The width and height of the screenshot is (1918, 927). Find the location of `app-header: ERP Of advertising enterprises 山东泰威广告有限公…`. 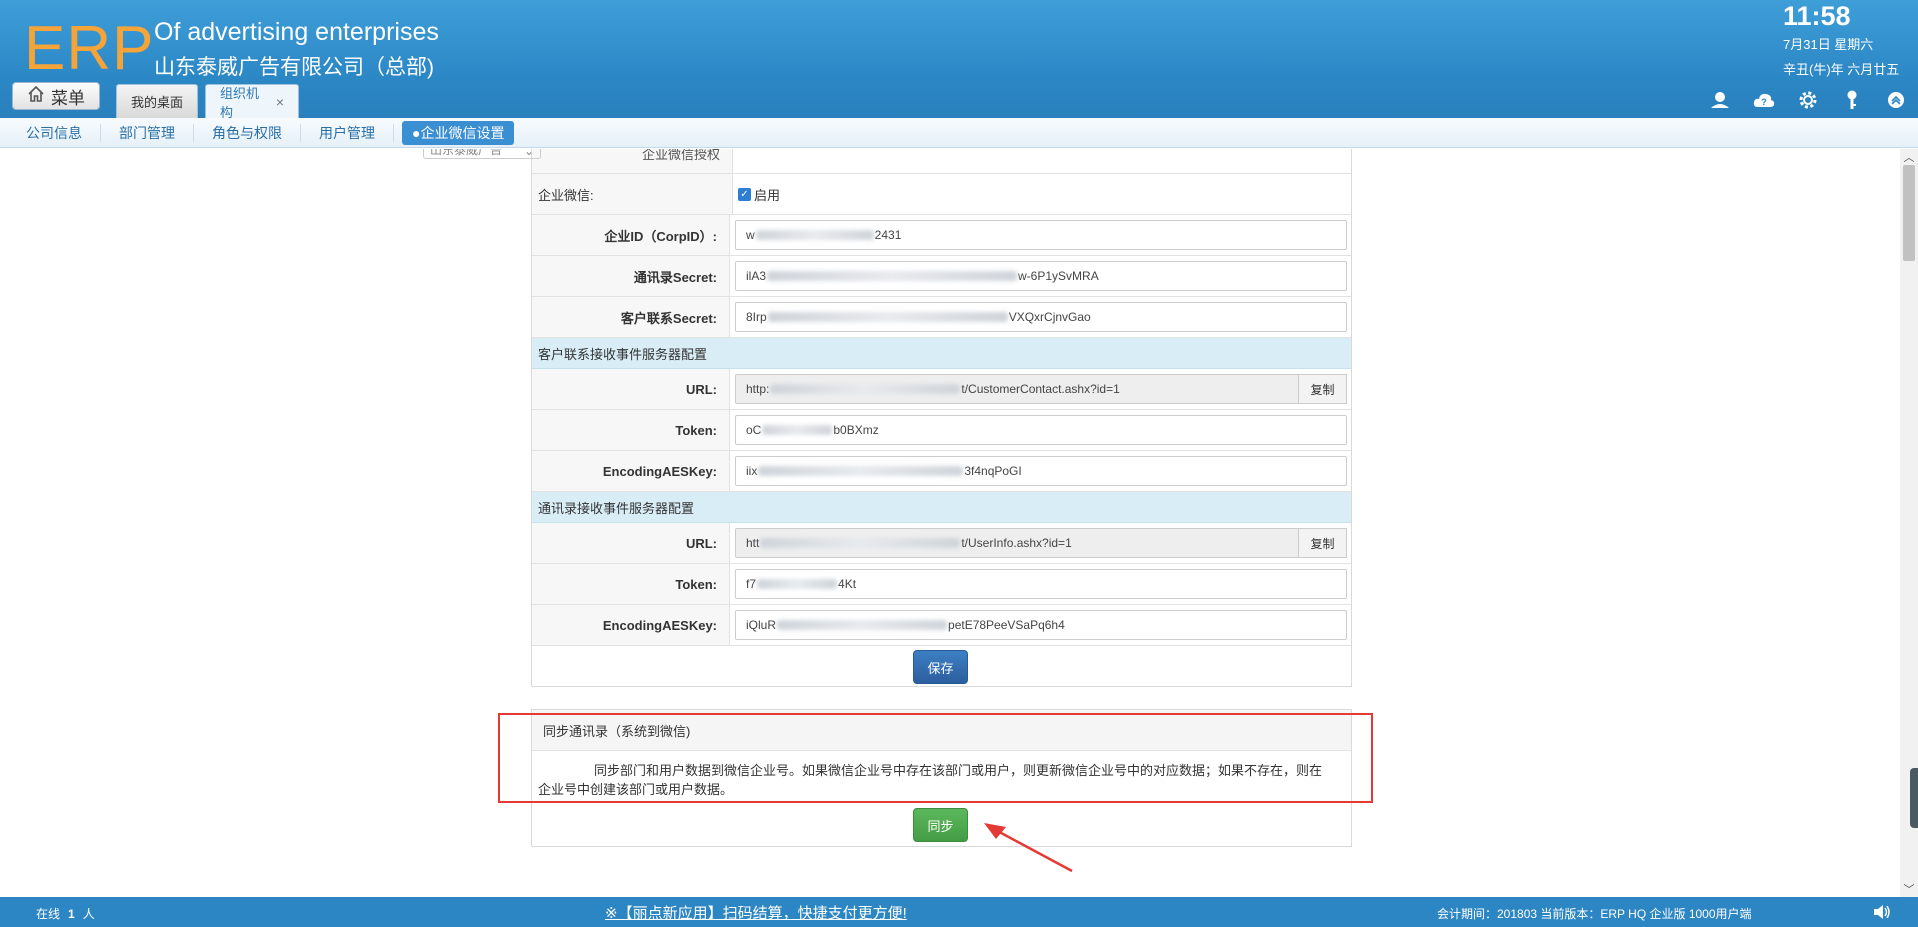

app-header: ERP Of advertising enterprises 山东泰威广告有限公… is located at coordinates (959, 60).